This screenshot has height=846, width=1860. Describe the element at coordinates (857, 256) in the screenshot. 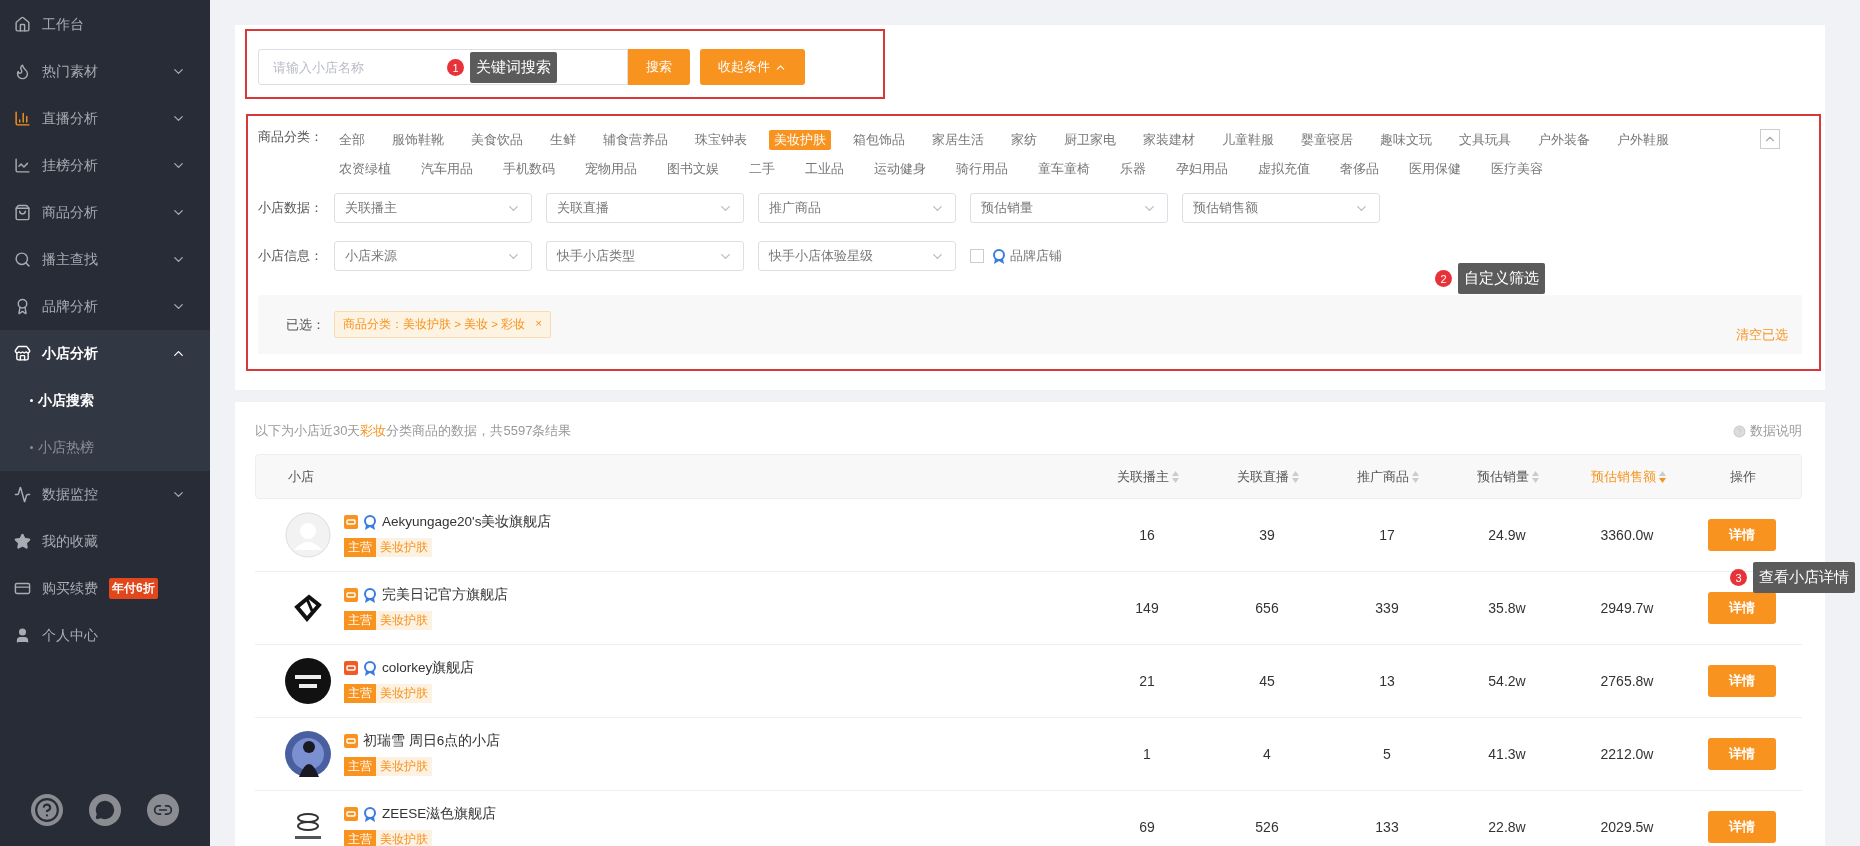

I see `filter-dropdown: 快手小店体验星级` at that location.